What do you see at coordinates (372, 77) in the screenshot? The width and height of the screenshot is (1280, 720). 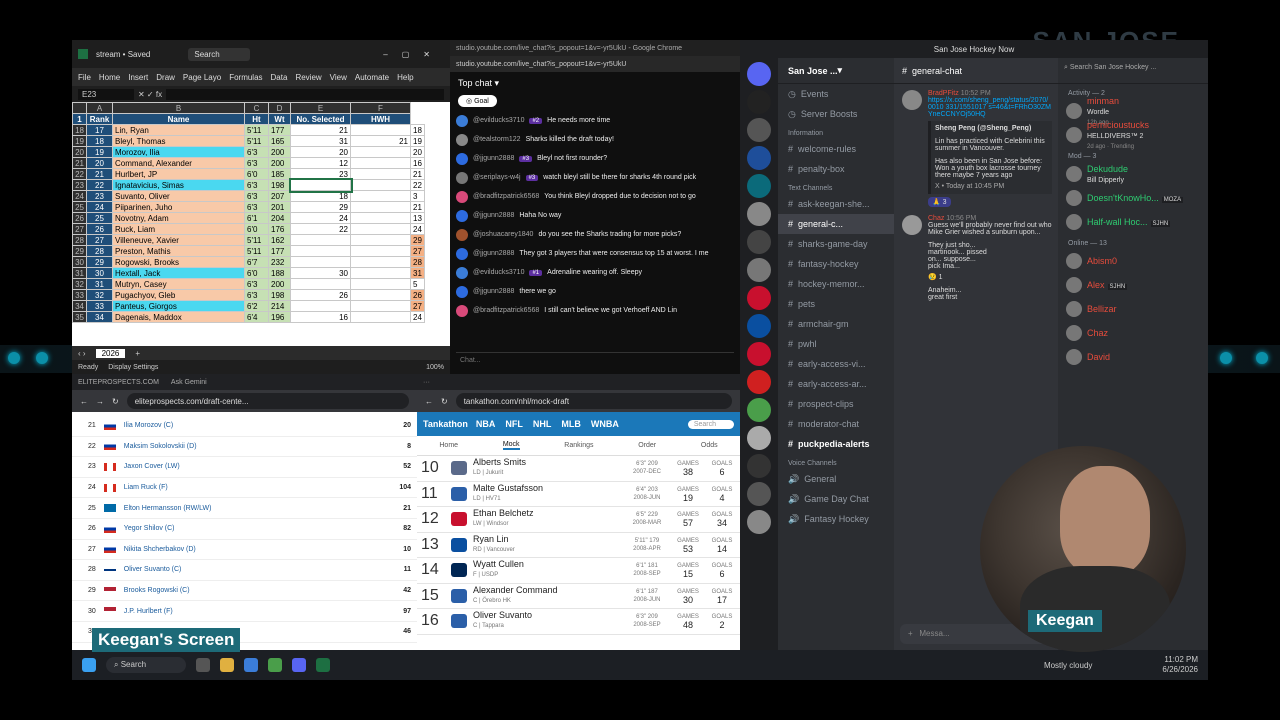 I see `menu-item: Automate` at bounding box center [372, 77].